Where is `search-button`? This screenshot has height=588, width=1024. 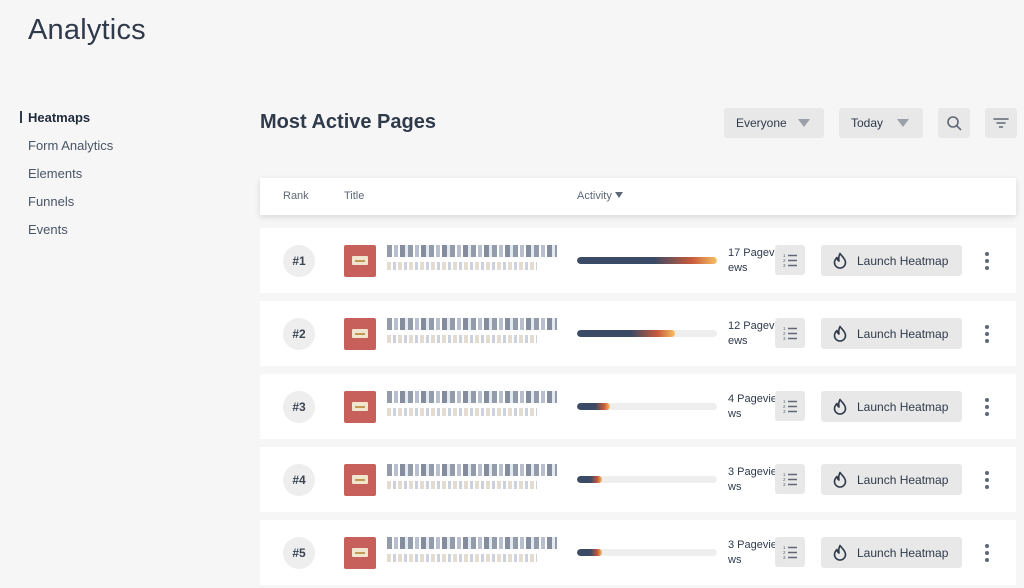
search-button is located at coordinates (954, 123).